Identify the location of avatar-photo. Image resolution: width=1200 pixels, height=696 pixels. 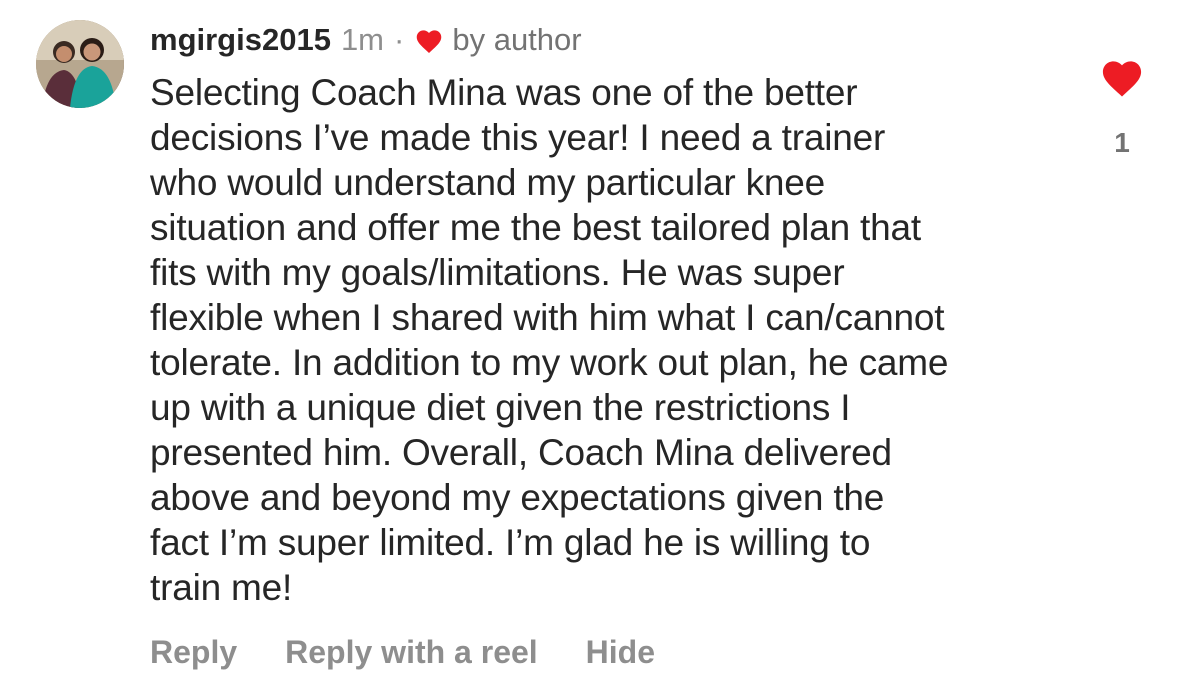
(80, 64).